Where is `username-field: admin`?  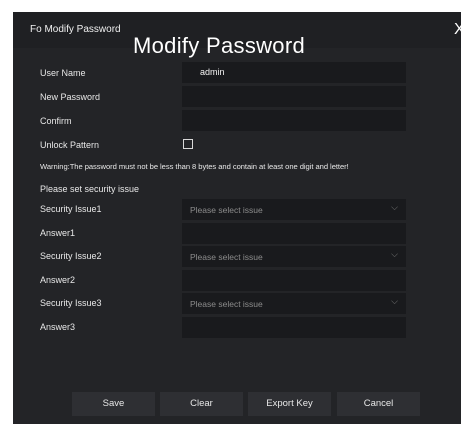 username-field: admin is located at coordinates (294, 72).